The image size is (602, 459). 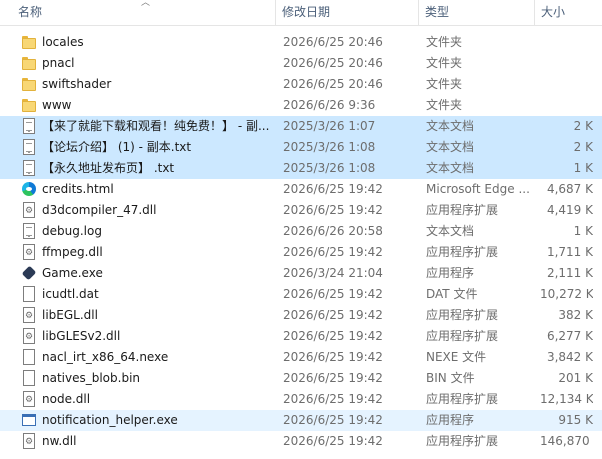 I want to click on file-row: pnacl 2026/6/25 20:46 文件夹, so click(x=301, y=63).